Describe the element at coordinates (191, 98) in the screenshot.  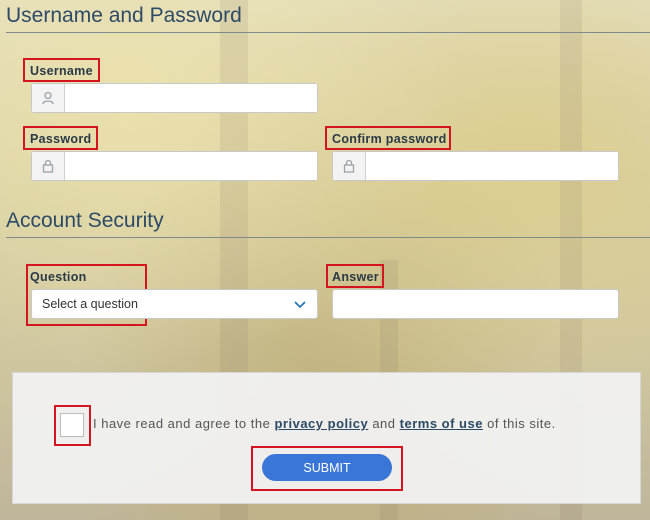
I see `username-input` at that location.